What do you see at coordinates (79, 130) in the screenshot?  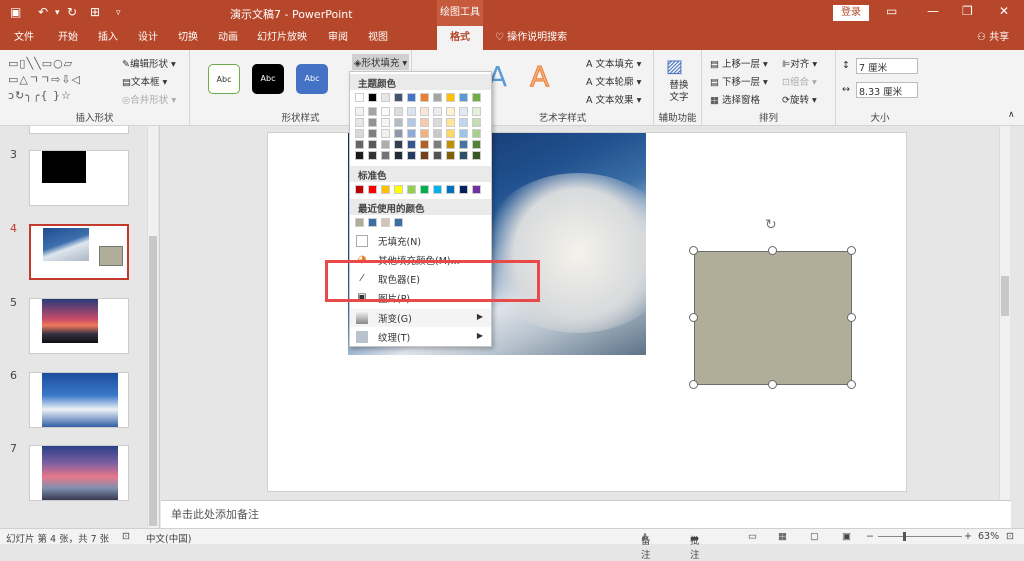 I see `slide-thumbnail-2-partial` at bounding box center [79, 130].